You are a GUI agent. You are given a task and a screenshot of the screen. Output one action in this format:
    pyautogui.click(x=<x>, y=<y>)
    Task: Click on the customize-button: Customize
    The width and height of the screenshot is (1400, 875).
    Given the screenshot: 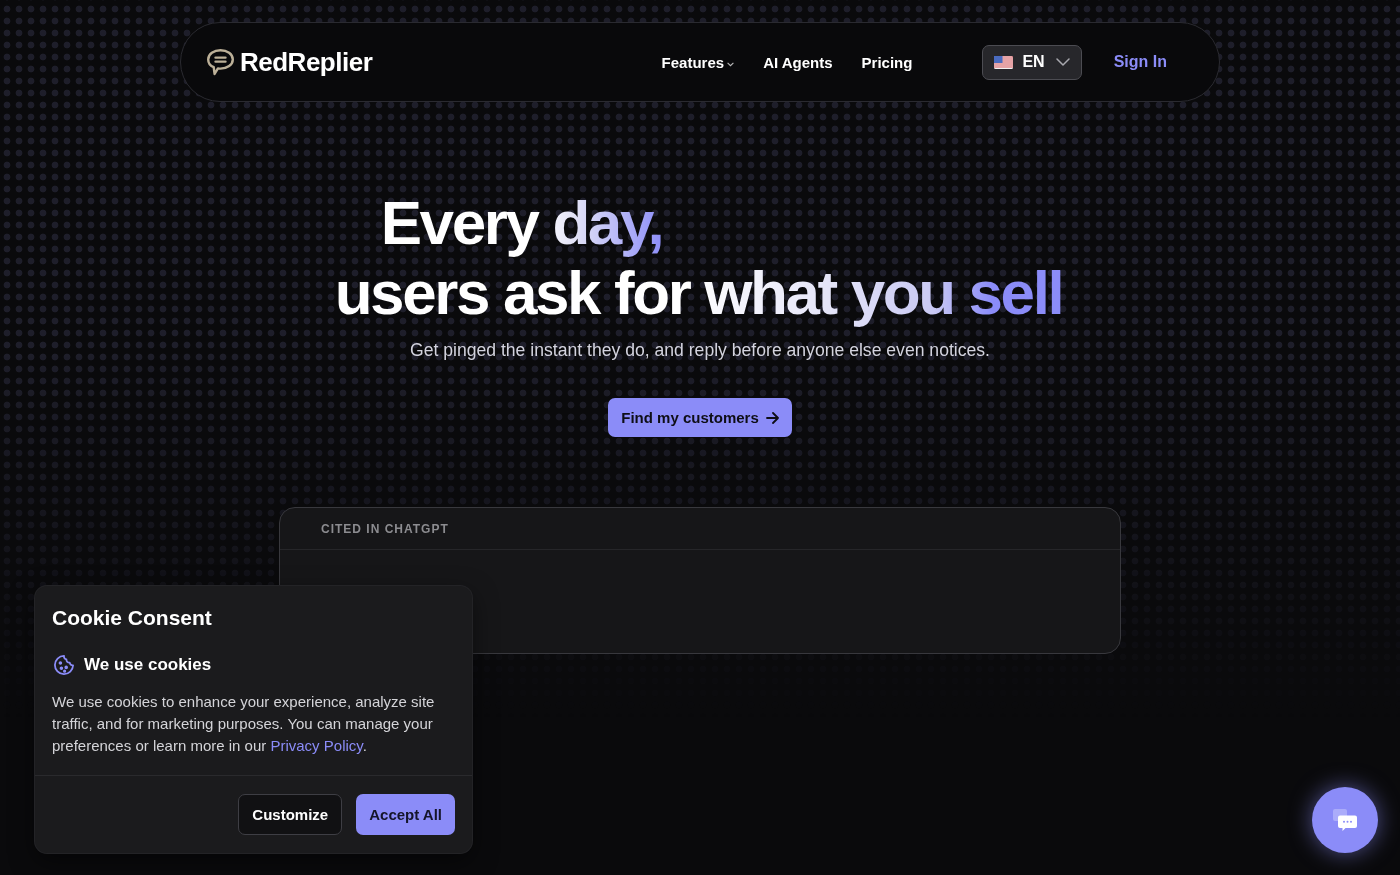 What is the action you would take?
    pyautogui.click(x=290, y=814)
    